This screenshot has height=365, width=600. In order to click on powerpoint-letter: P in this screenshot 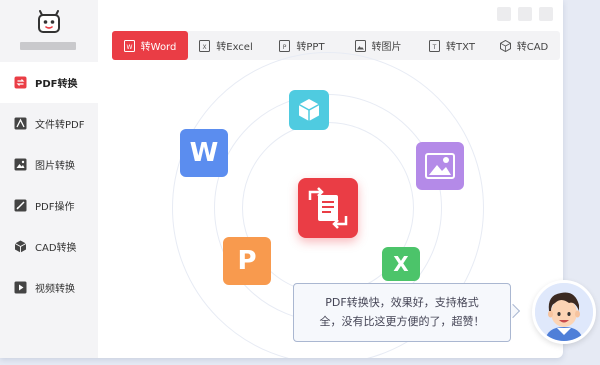, I will do `click(247, 261)`.